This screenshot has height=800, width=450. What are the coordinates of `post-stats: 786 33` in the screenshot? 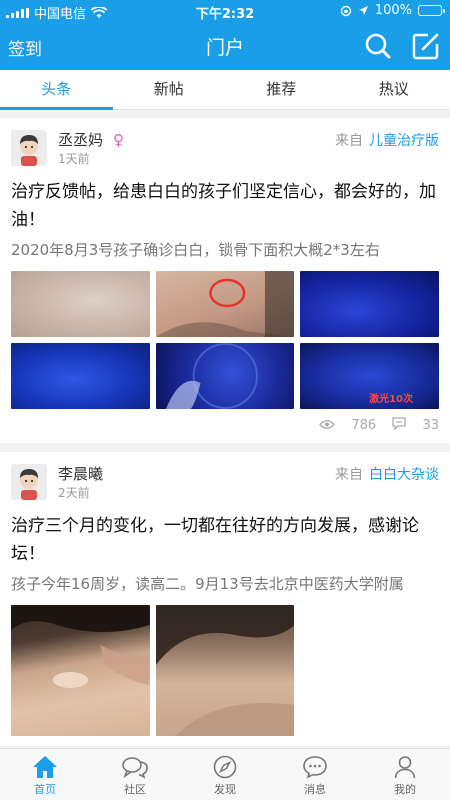 It's located at (225, 425).